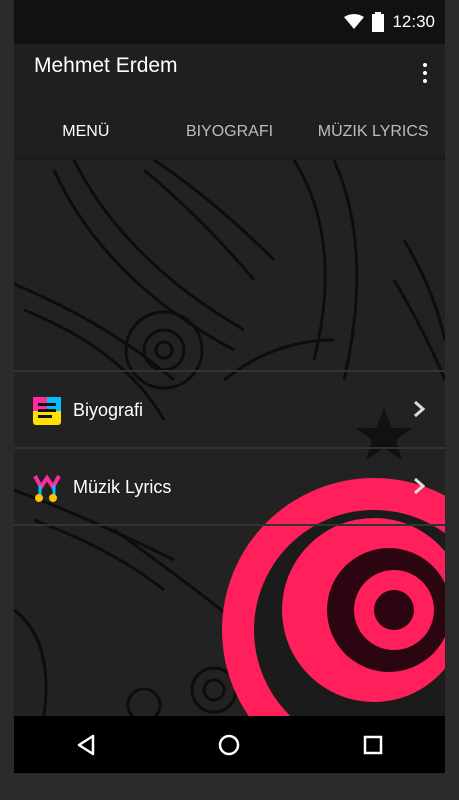  Describe the element at coordinates (86, 137) in the screenshot. I see `tab-menu: MENÜ` at that location.